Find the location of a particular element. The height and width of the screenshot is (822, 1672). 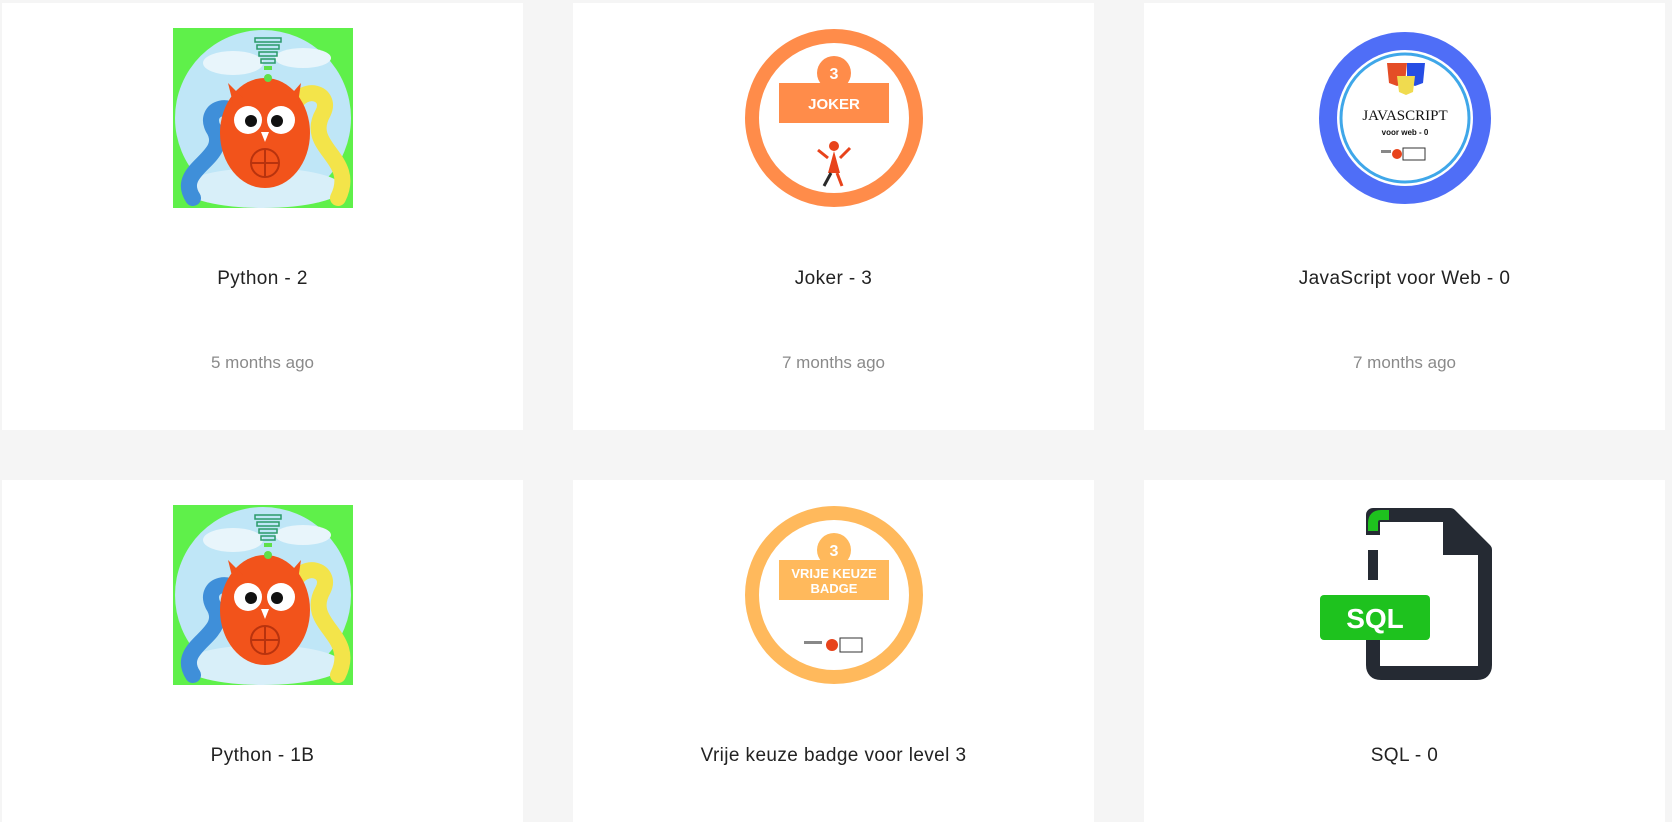

badge-title: Vrije keuze badge voor level 3 is located at coordinates (833, 755).